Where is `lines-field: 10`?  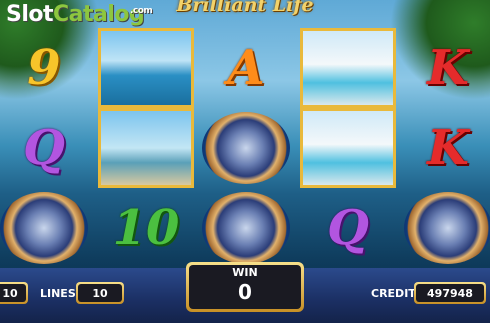 lines-field: 10 is located at coordinates (100, 293).